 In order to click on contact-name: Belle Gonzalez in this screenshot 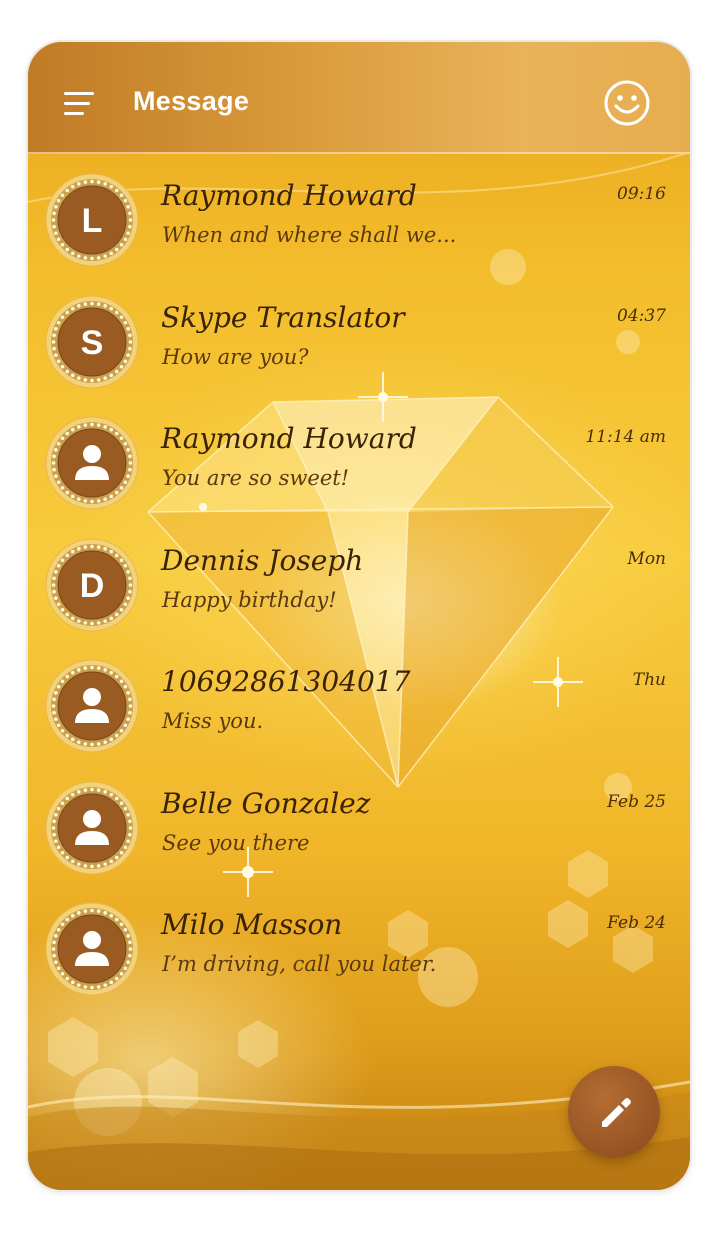, I will do `click(266, 803)`.